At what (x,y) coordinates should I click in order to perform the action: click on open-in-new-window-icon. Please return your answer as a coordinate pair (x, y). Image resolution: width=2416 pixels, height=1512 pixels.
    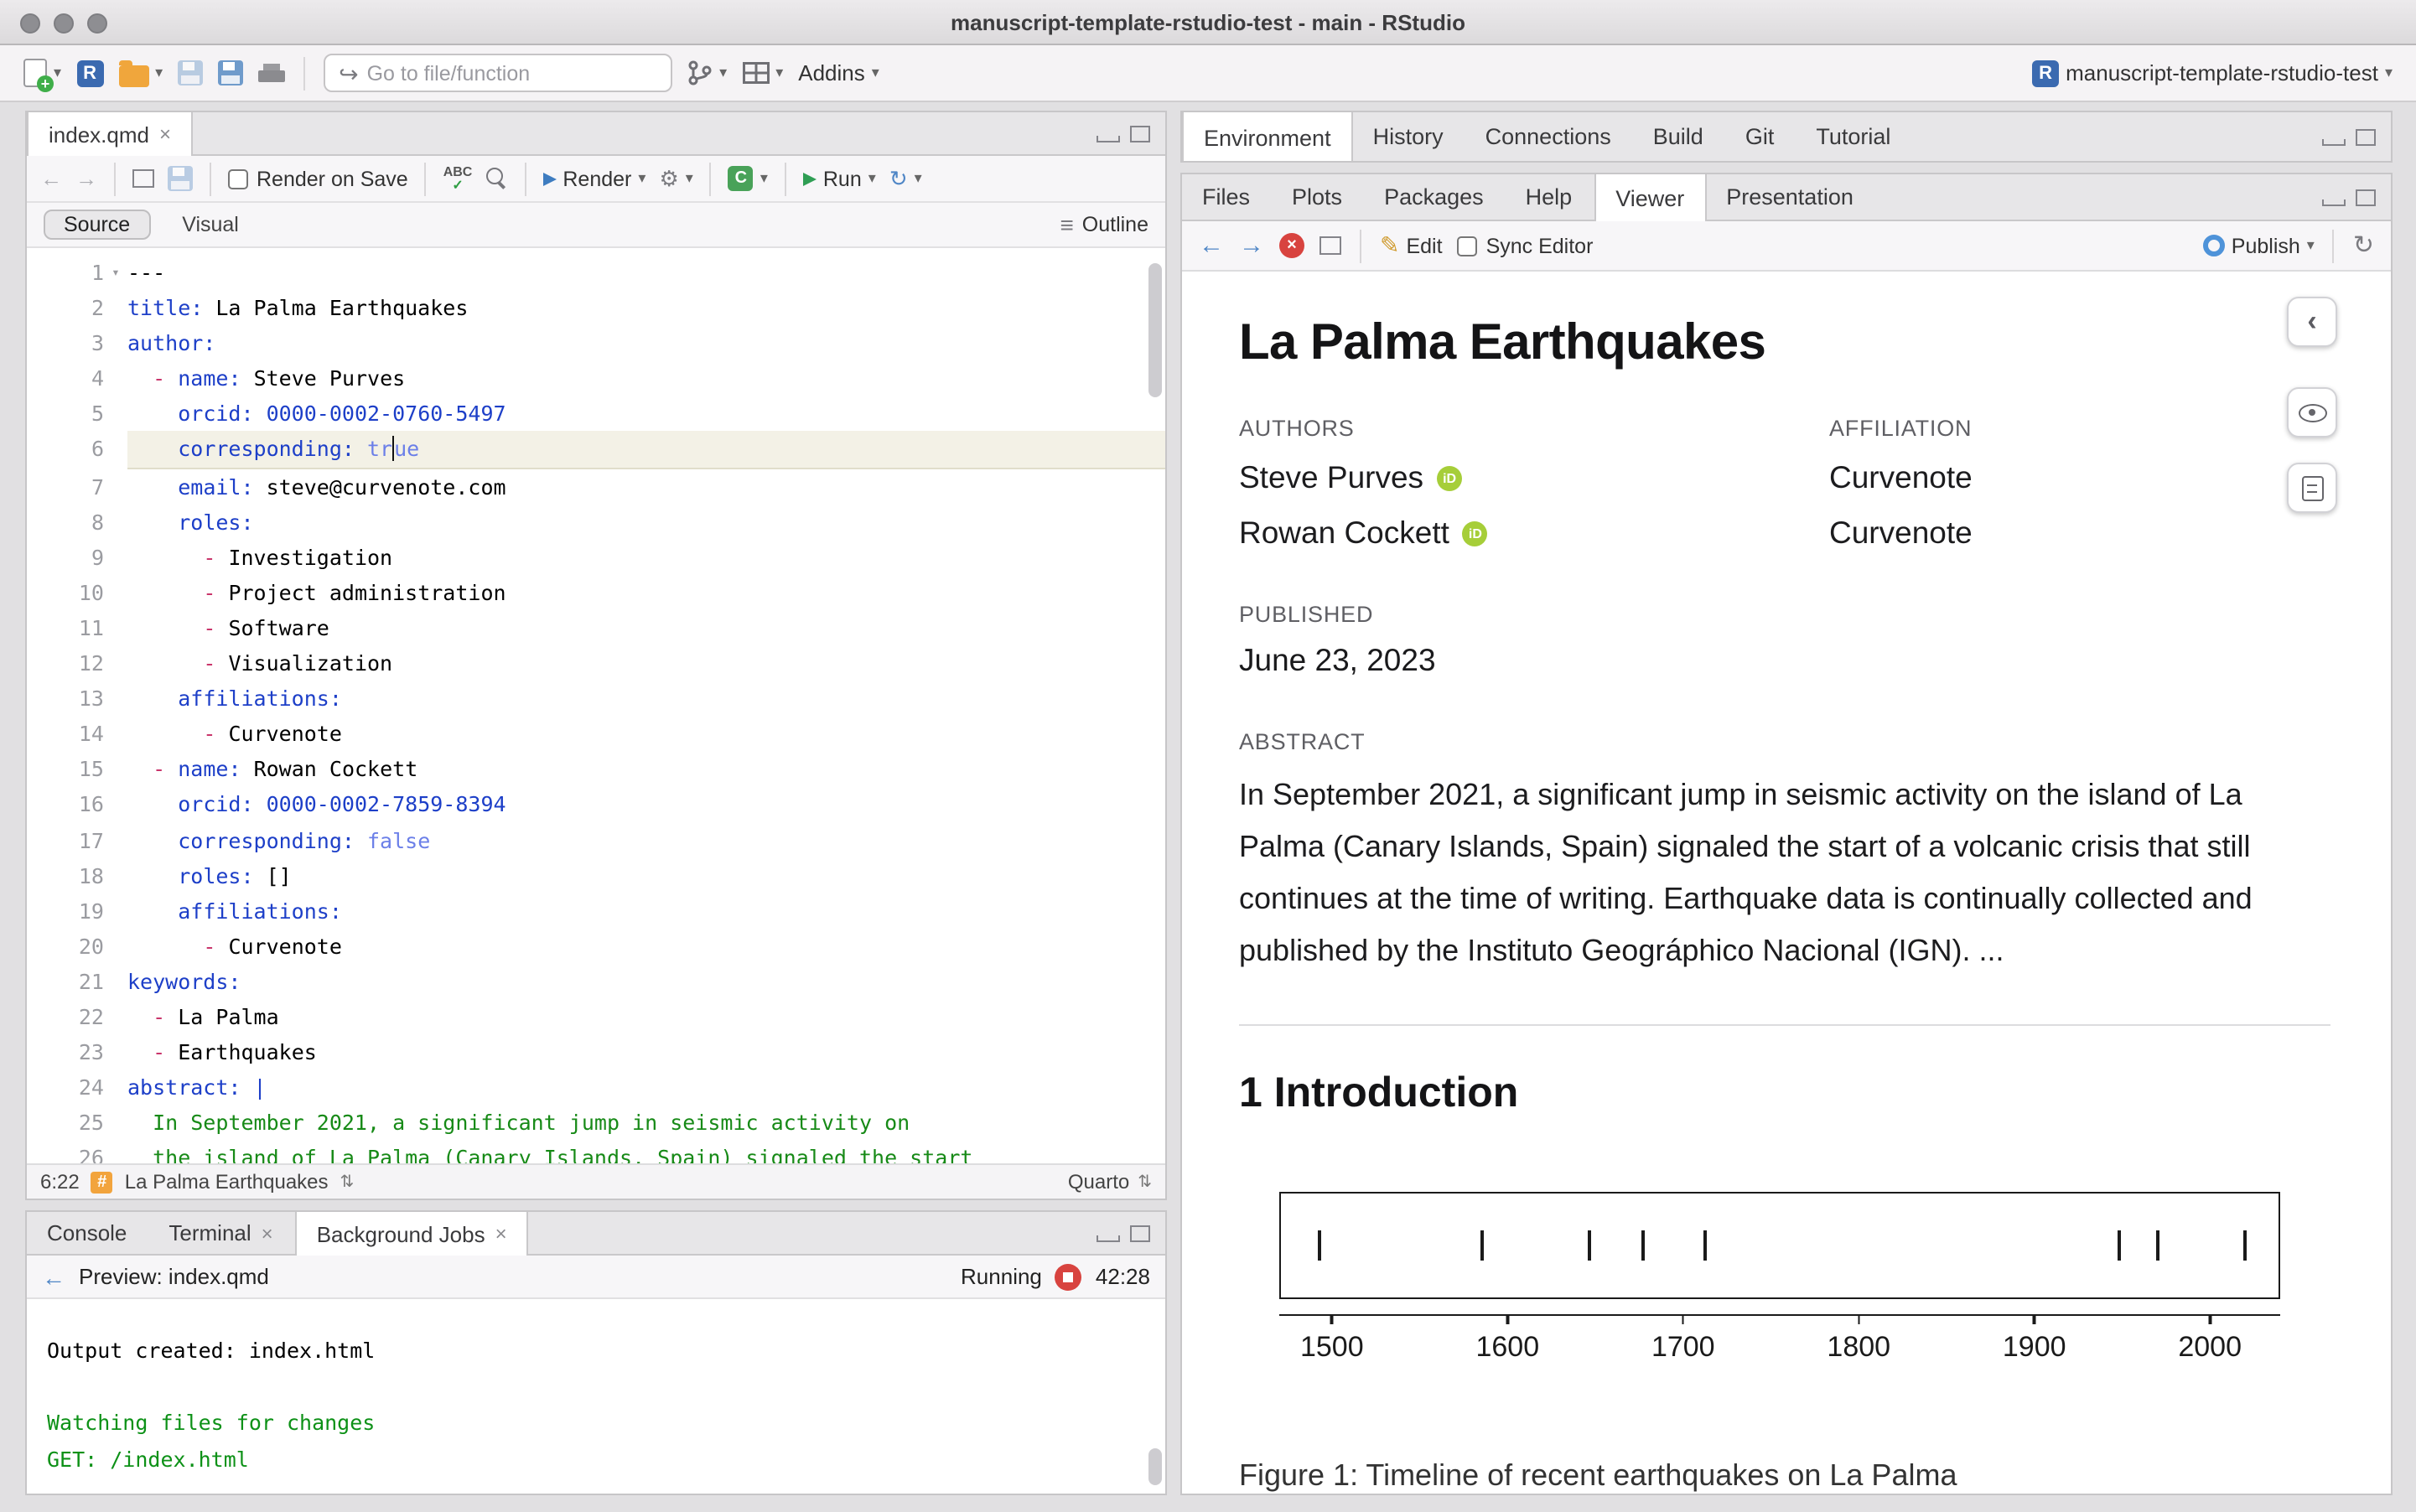
    Looking at the image, I should click on (1330, 245).